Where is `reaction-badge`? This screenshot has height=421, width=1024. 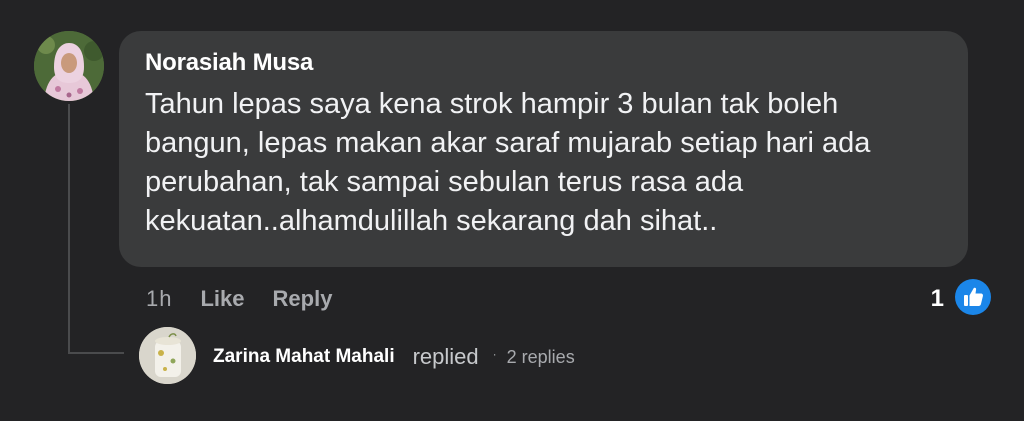
reaction-badge is located at coordinates (973, 297).